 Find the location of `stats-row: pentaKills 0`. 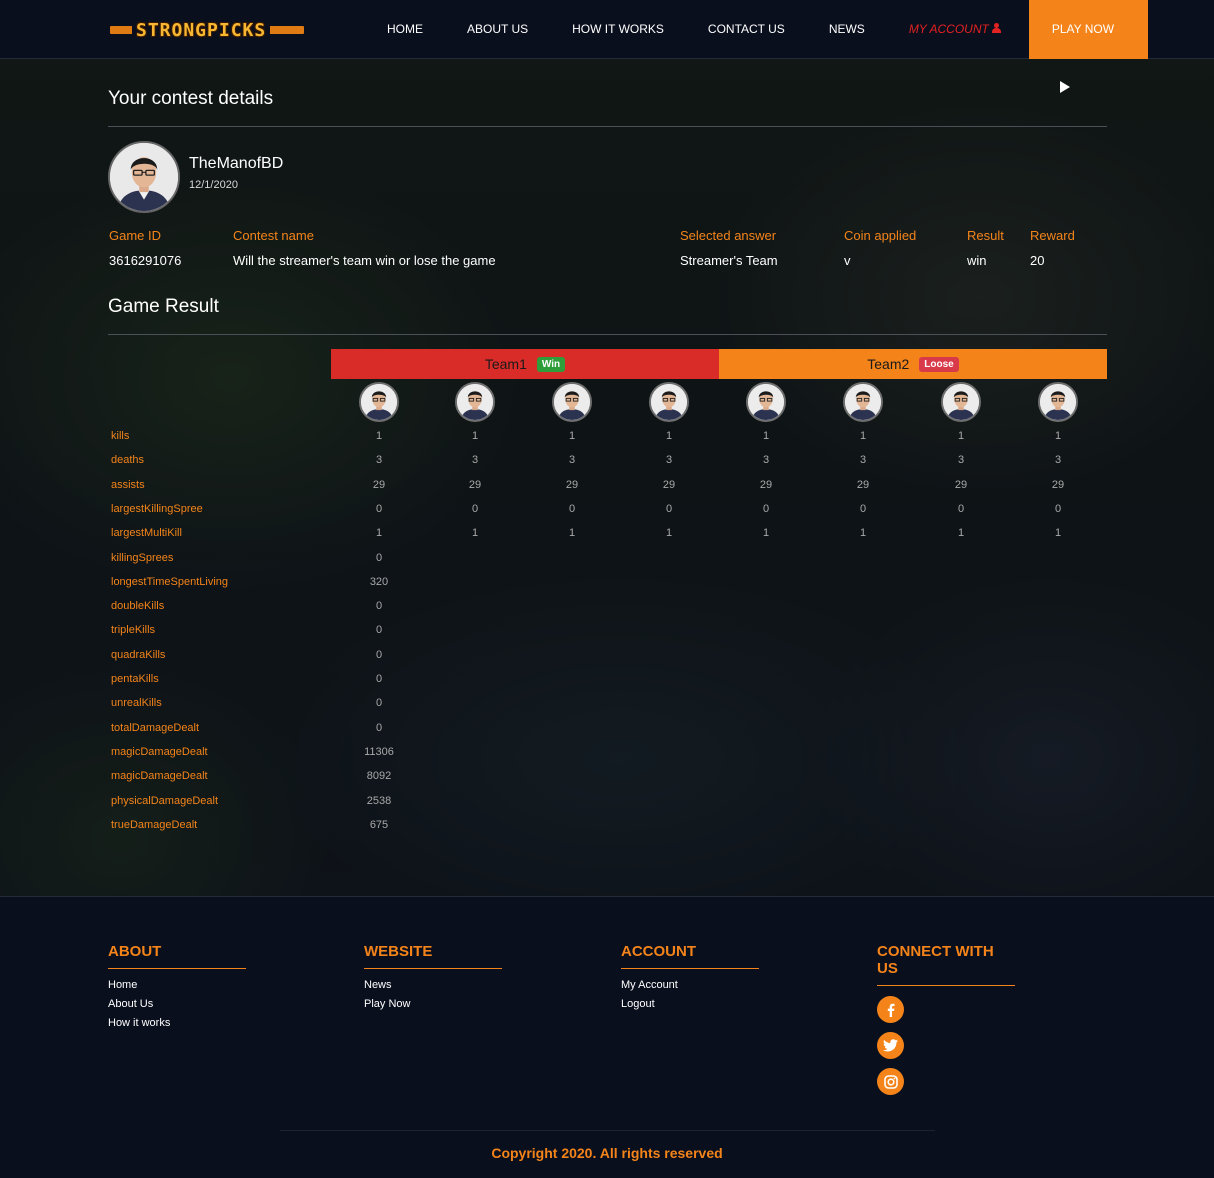

stats-row: pentaKills 0 is located at coordinates (607, 680).